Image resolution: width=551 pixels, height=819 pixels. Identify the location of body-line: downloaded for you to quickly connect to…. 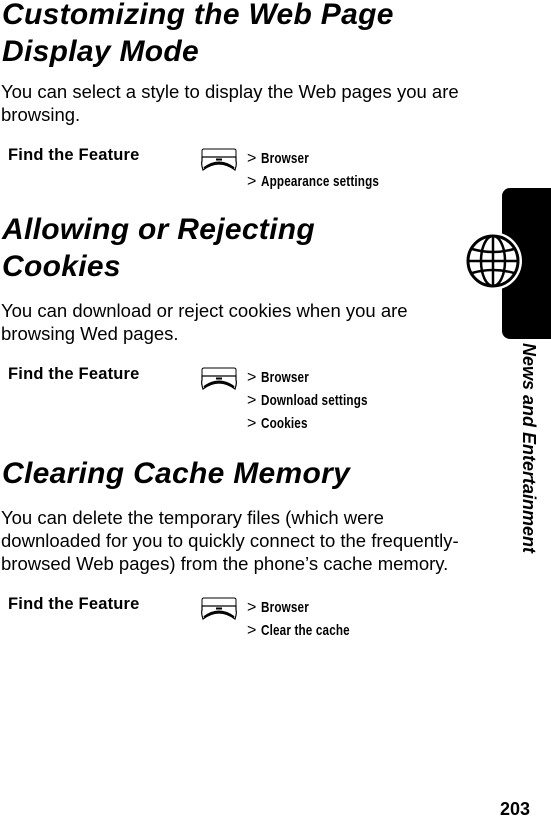
(230, 540).